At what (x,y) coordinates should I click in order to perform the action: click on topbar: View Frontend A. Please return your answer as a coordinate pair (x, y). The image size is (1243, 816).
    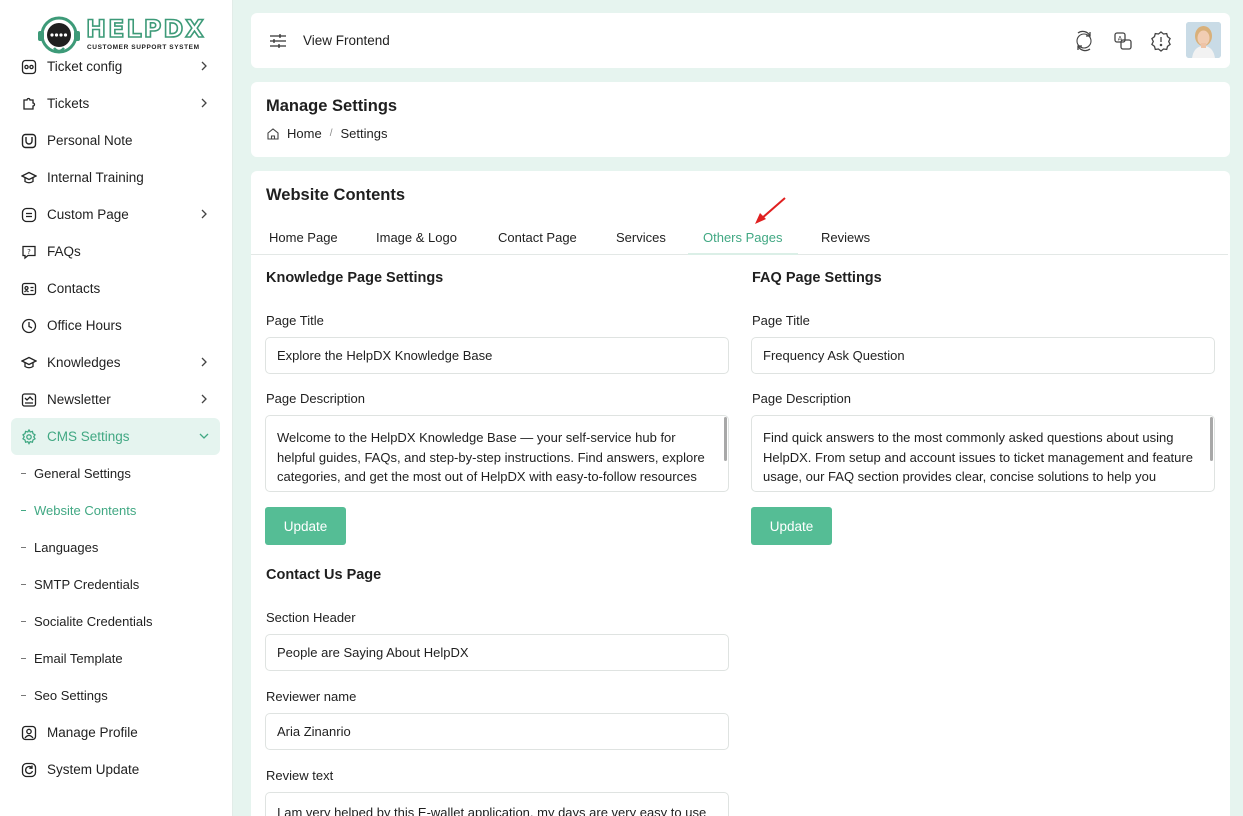
    Looking at the image, I should click on (740, 40).